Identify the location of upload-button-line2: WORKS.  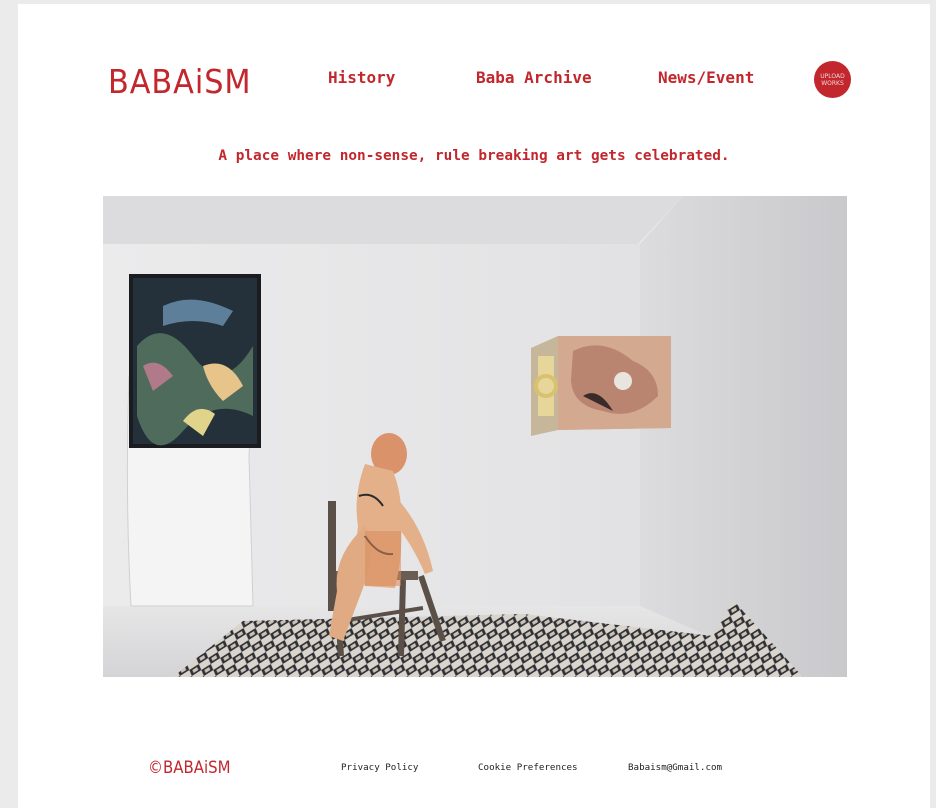
(832, 83).